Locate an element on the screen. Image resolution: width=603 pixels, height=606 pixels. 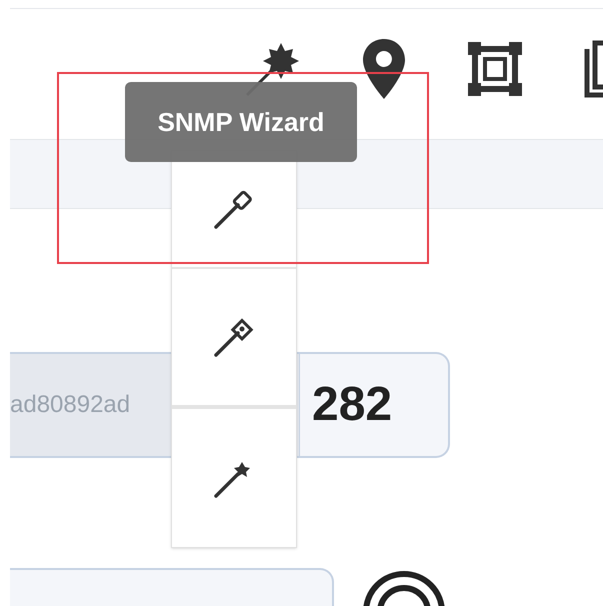
map-pin-icon is located at coordinates (384, 69).